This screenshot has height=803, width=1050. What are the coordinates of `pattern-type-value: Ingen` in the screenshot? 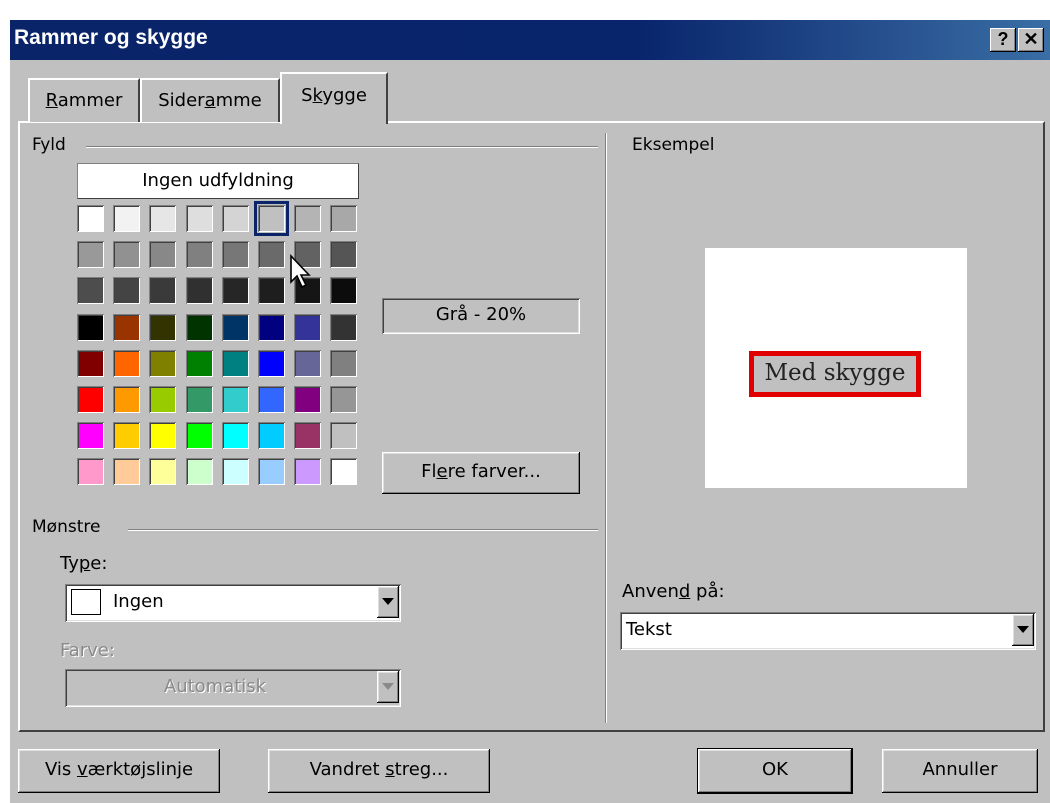 It's located at (138, 601).